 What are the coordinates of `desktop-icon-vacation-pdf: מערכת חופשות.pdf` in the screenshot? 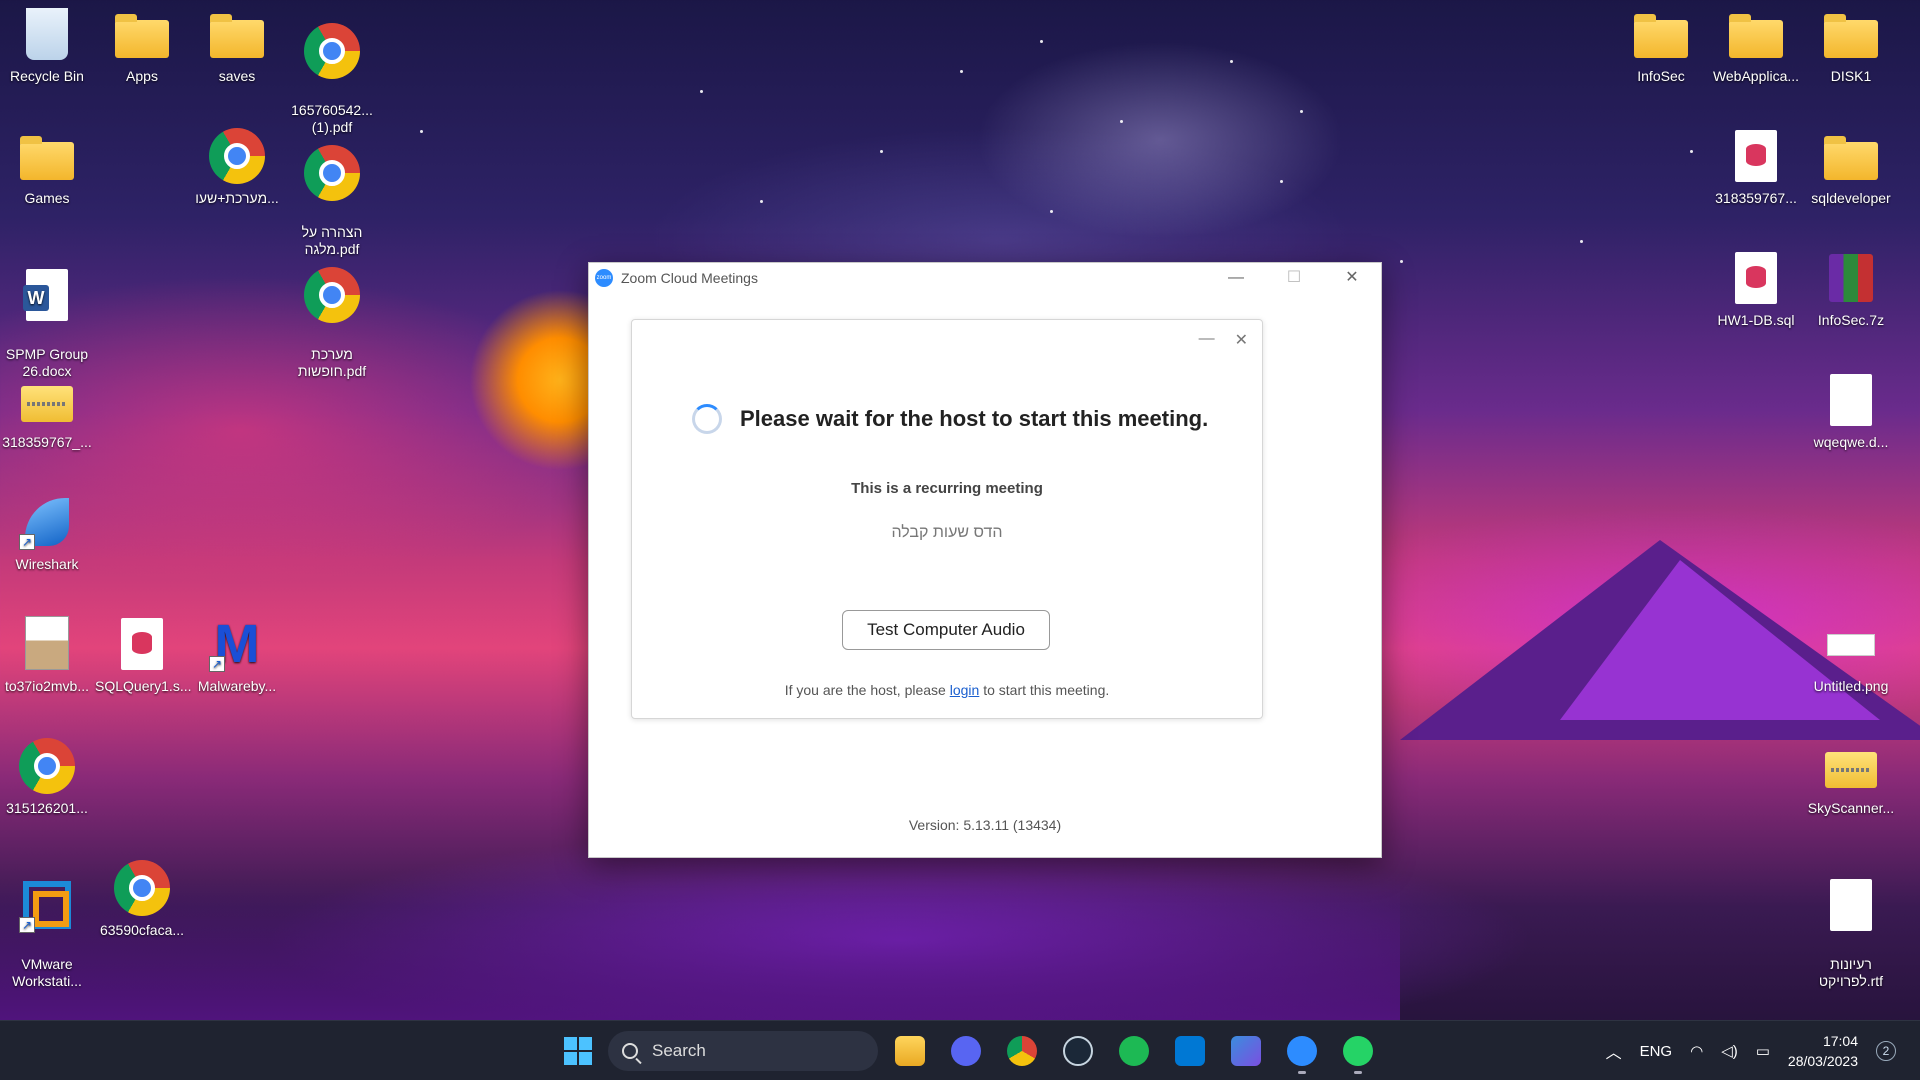 It's located at (332, 323).